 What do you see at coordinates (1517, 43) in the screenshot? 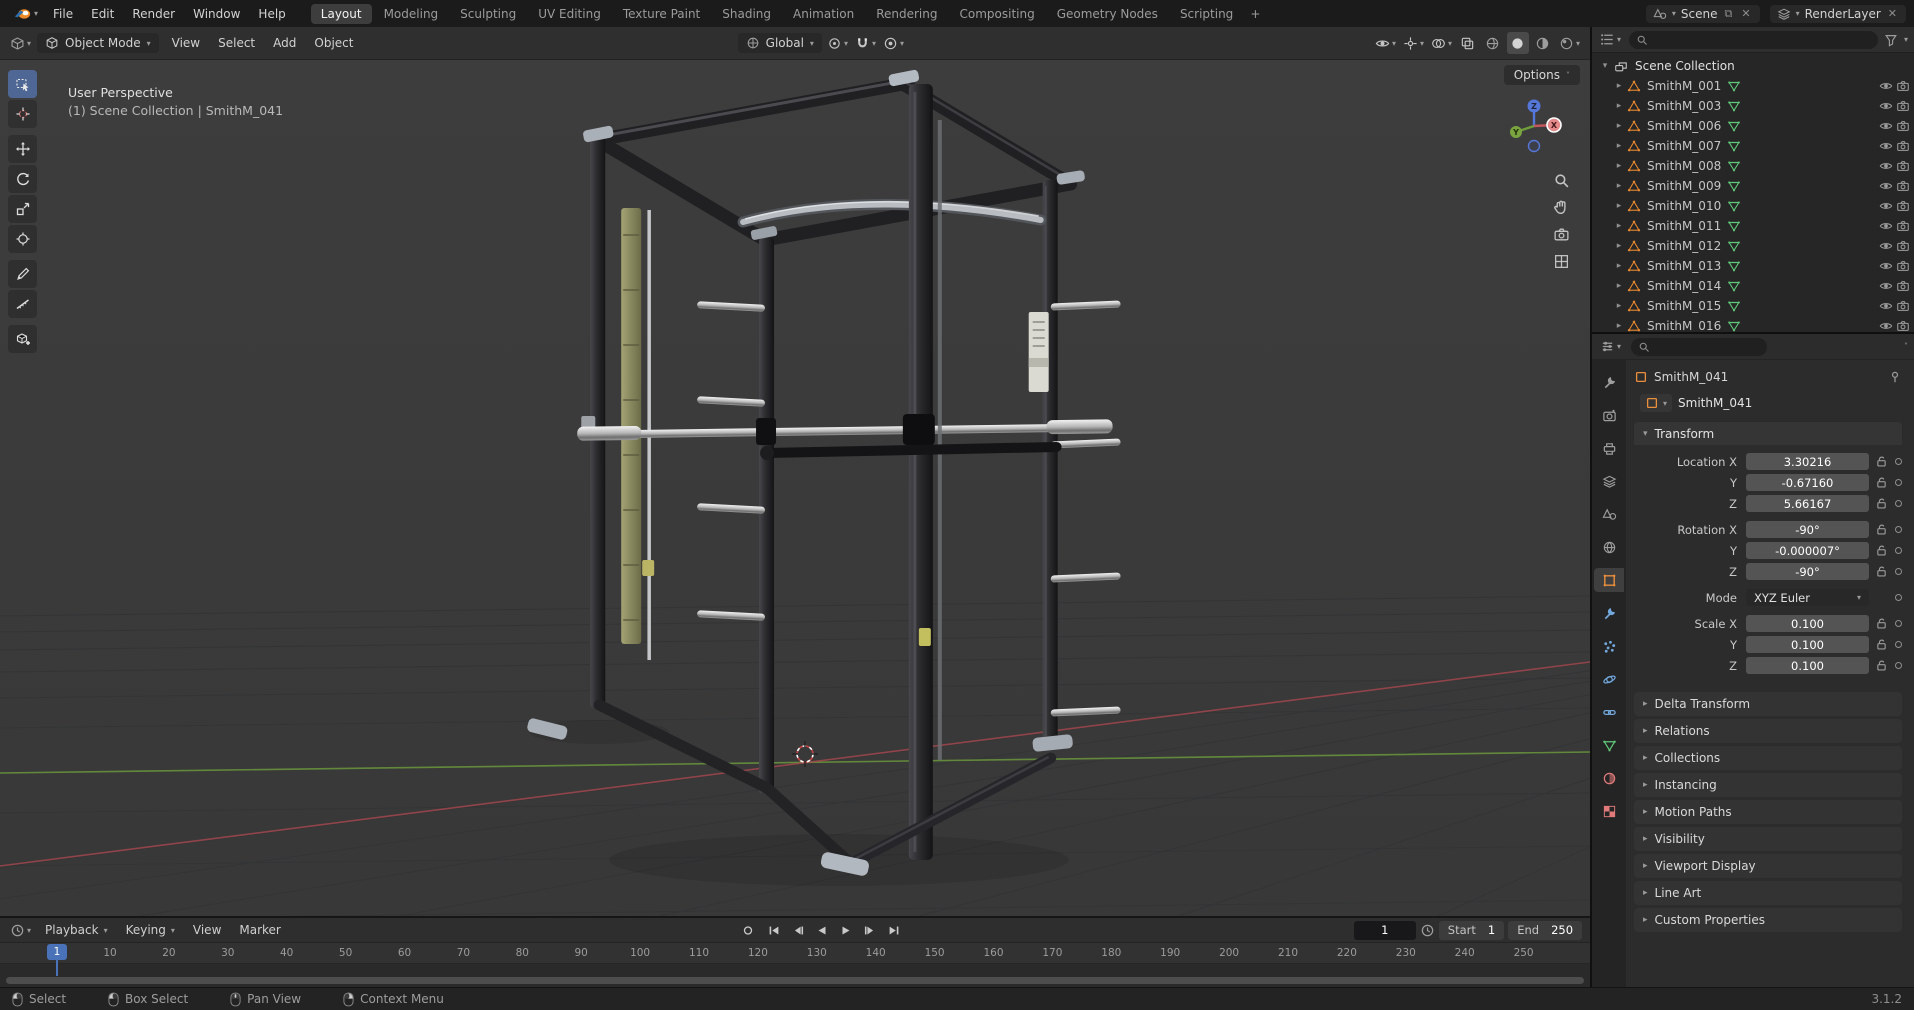
I see `shading-solid-button` at bounding box center [1517, 43].